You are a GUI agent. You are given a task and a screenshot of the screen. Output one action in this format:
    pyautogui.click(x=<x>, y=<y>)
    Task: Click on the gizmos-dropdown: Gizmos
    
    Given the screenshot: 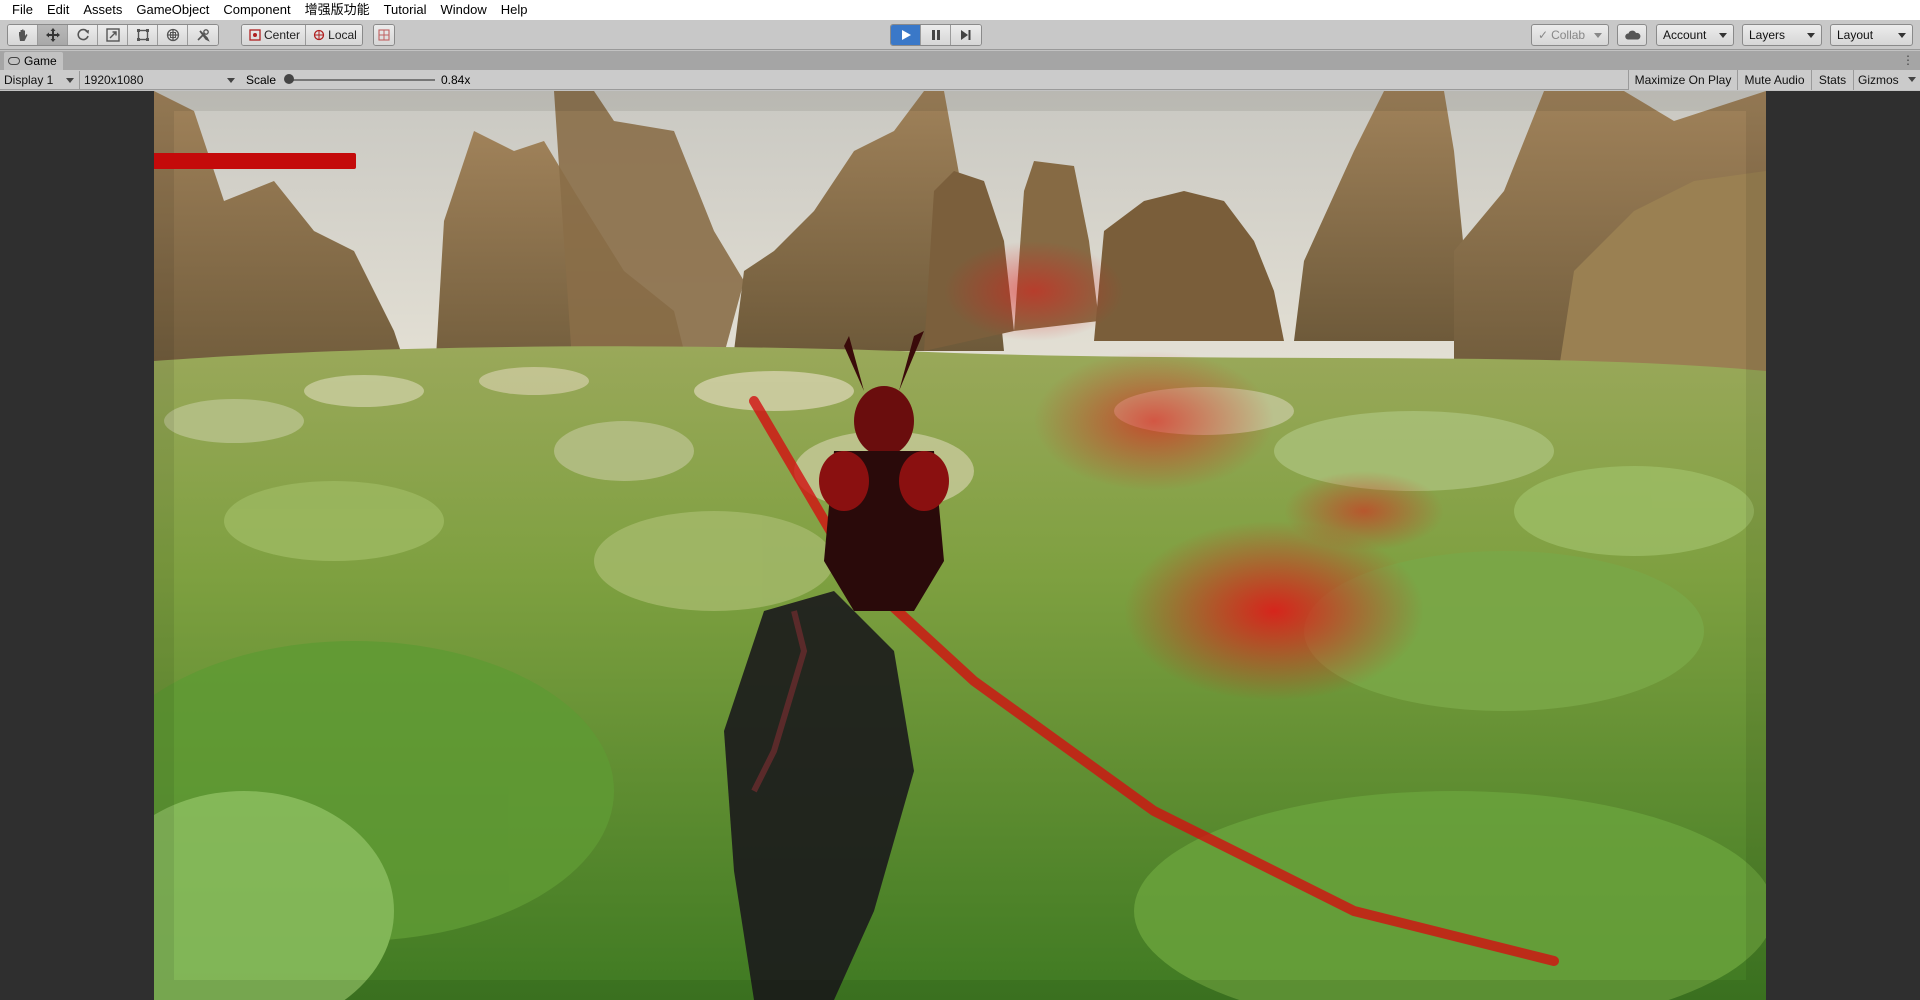 What is the action you would take?
    pyautogui.click(x=1886, y=80)
    